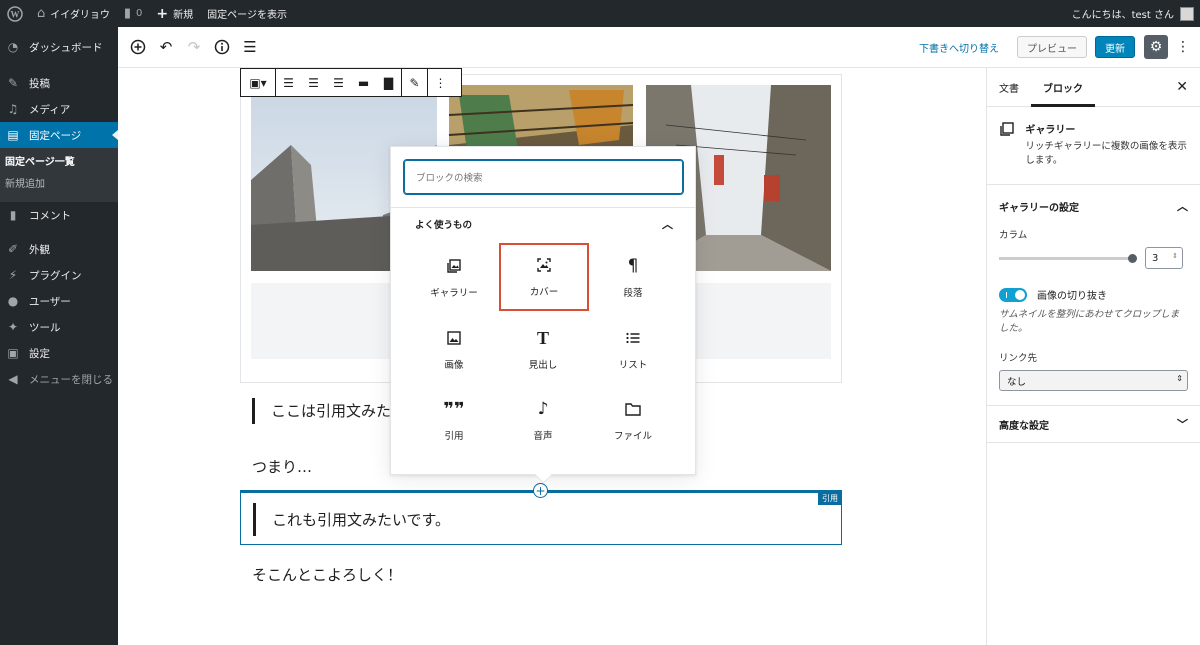  I want to click on new-content-link: + 新規, so click(174, 13).